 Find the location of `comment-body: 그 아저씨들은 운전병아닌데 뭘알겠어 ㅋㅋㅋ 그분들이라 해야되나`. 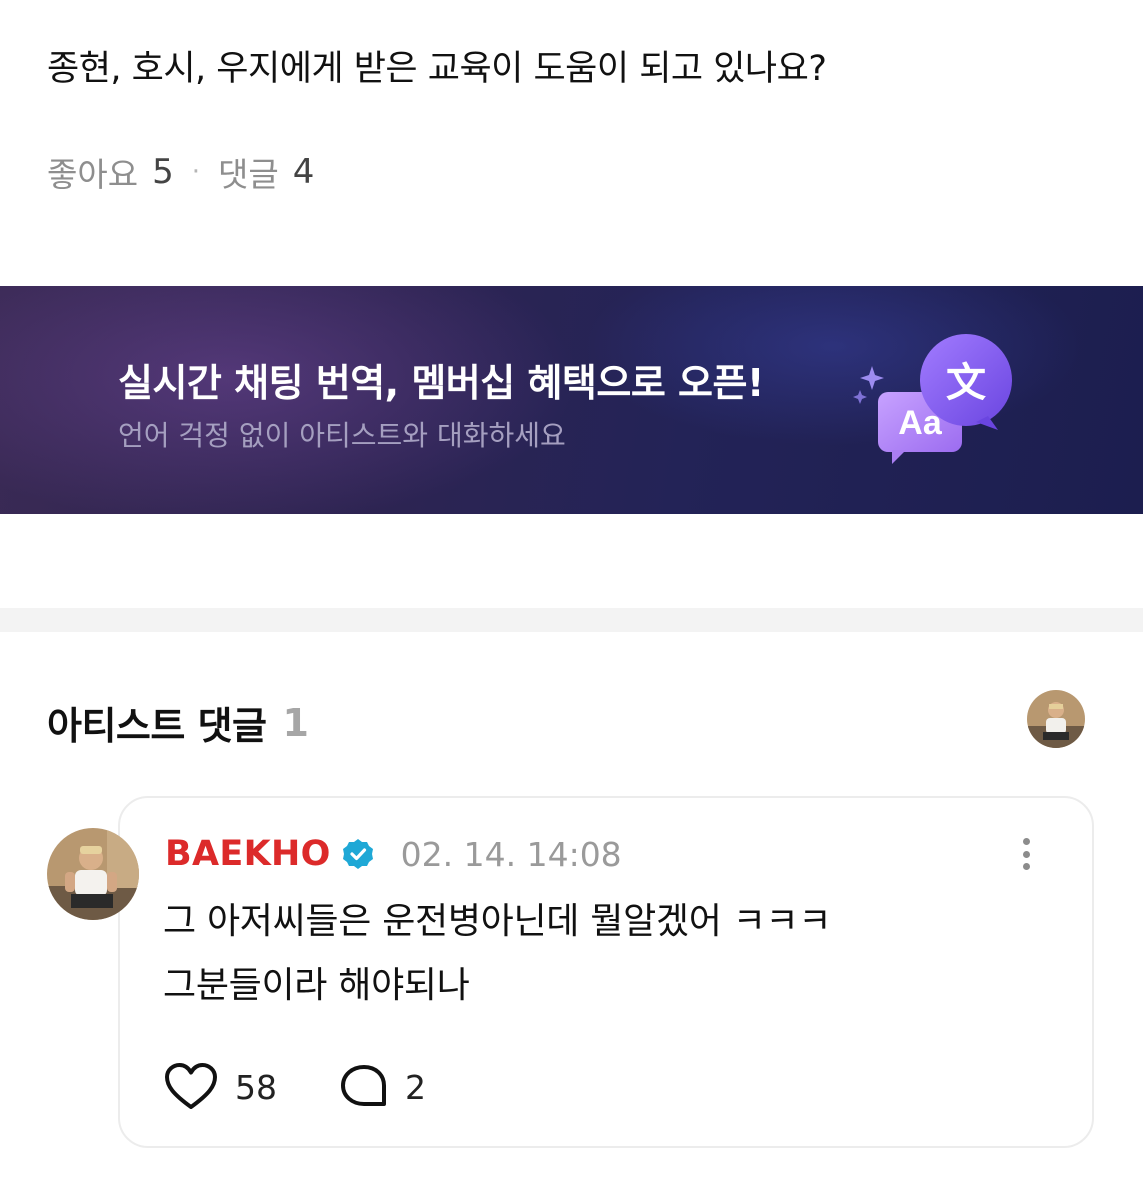

comment-body: 그 아저씨들은 운전병아닌데 뭘알겠어 ㅋㅋㅋ 그분들이라 해야되나 is located at coordinates (497, 953).